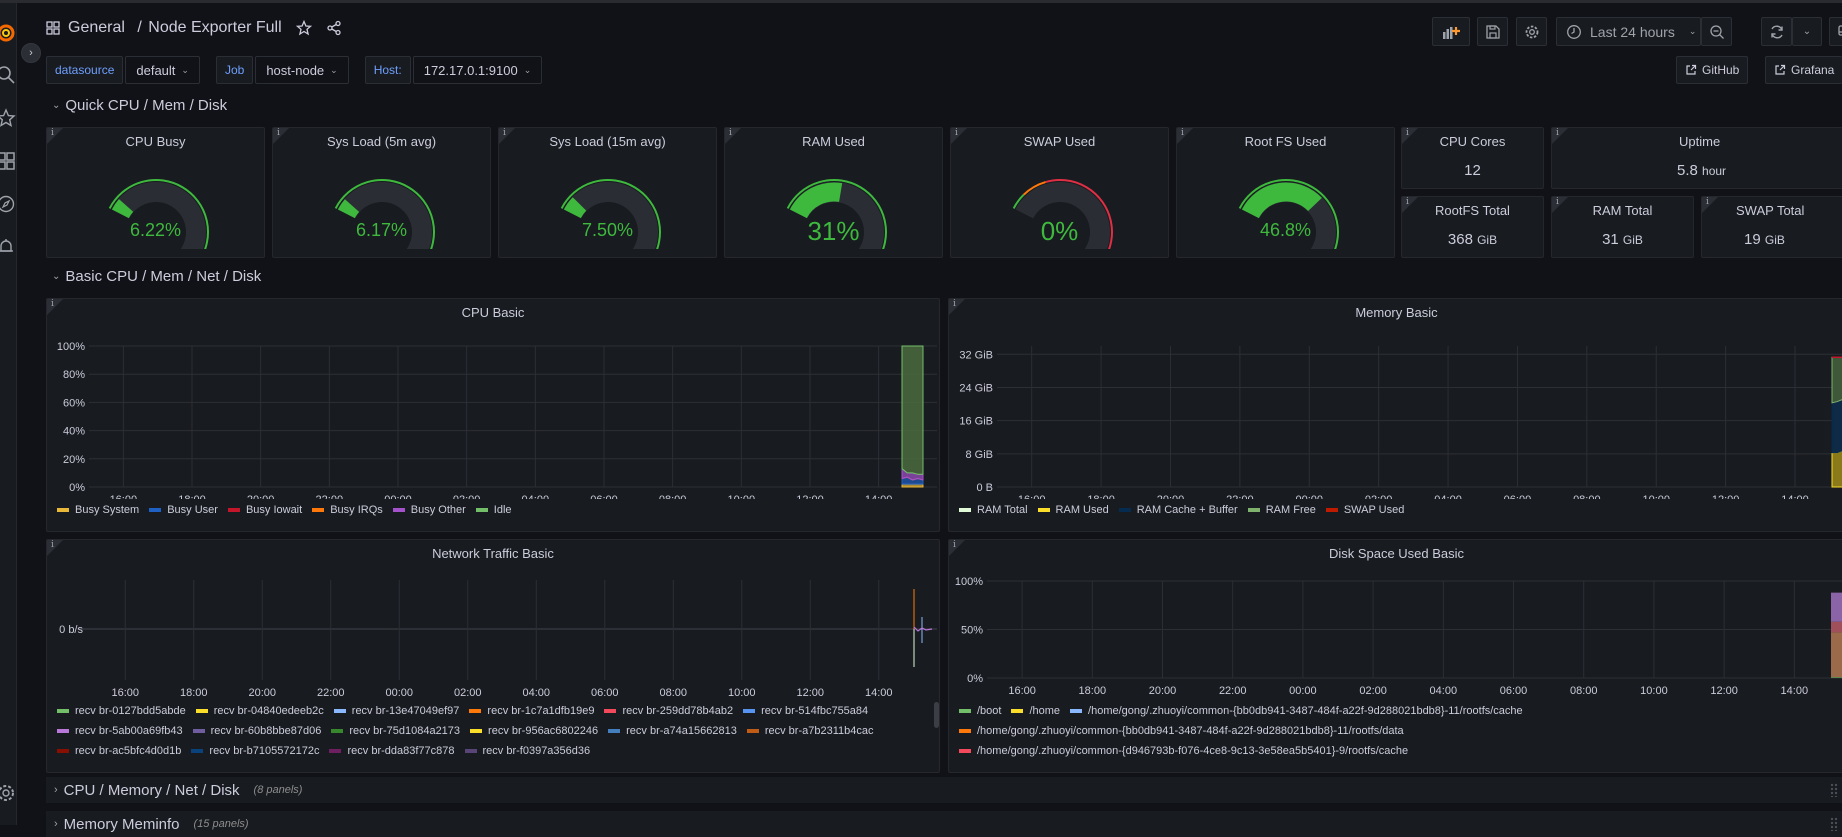 This screenshot has width=1842, height=837. Describe the element at coordinates (833, 141) in the screenshot. I see `panel-title: RAM Used` at that location.